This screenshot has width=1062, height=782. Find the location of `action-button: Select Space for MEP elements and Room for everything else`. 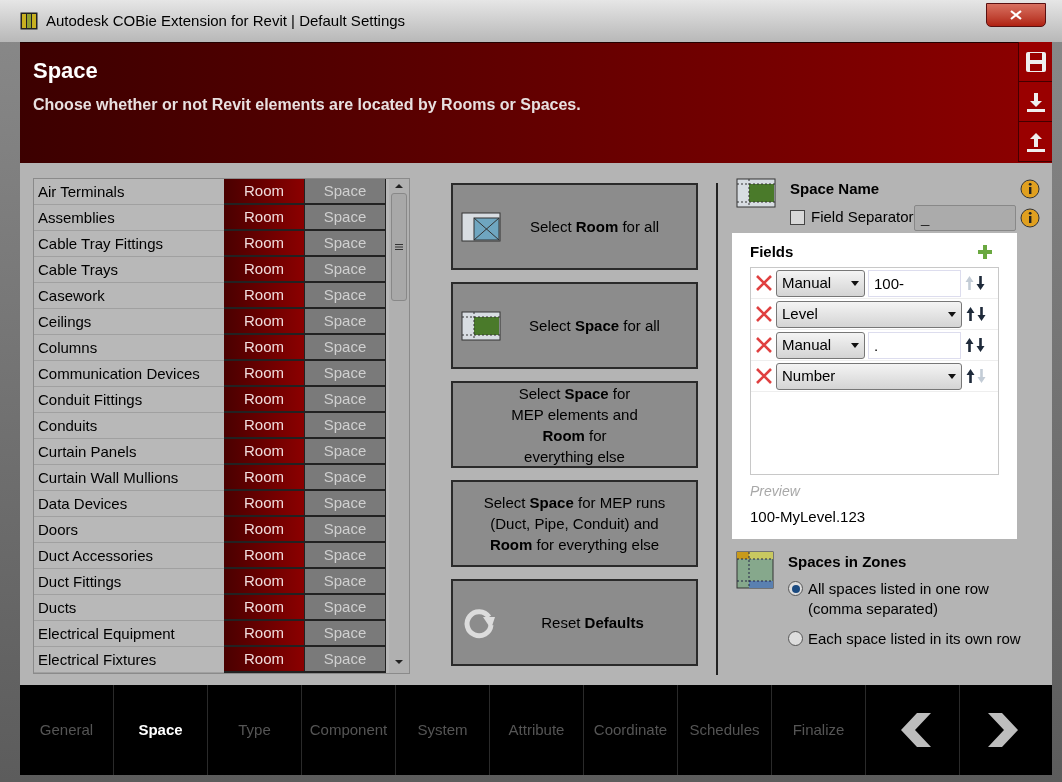

action-button: Select Space for MEP elements and Room for everything else is located at coordinates (574, 424).